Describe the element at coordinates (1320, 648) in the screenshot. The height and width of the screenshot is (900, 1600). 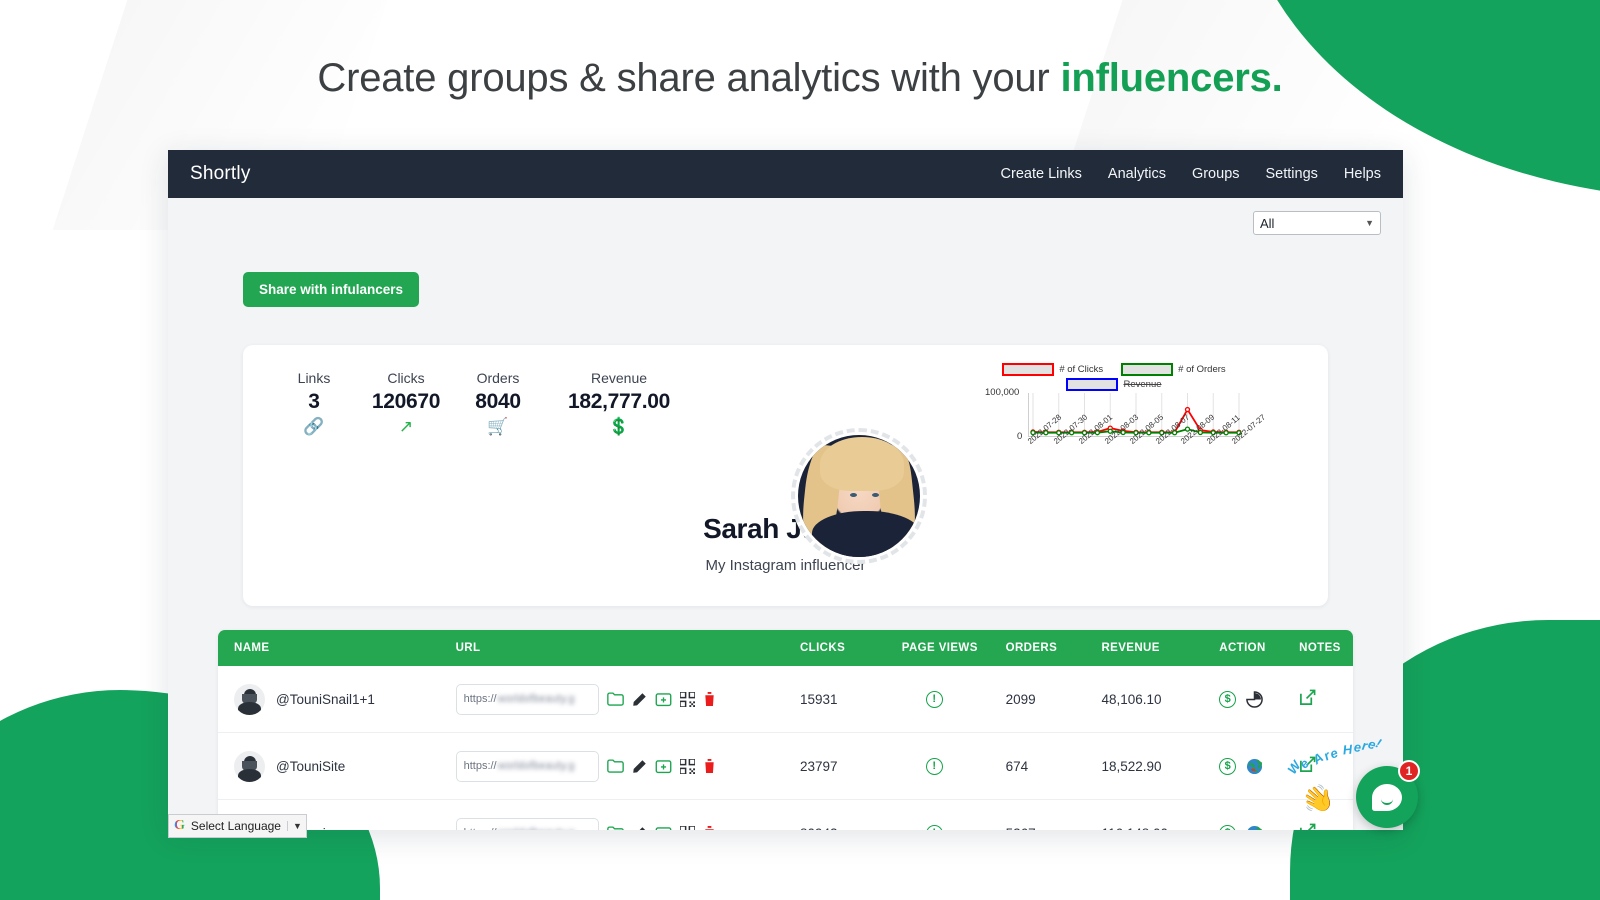
I see `column-header-notes: NOTES` at that location.